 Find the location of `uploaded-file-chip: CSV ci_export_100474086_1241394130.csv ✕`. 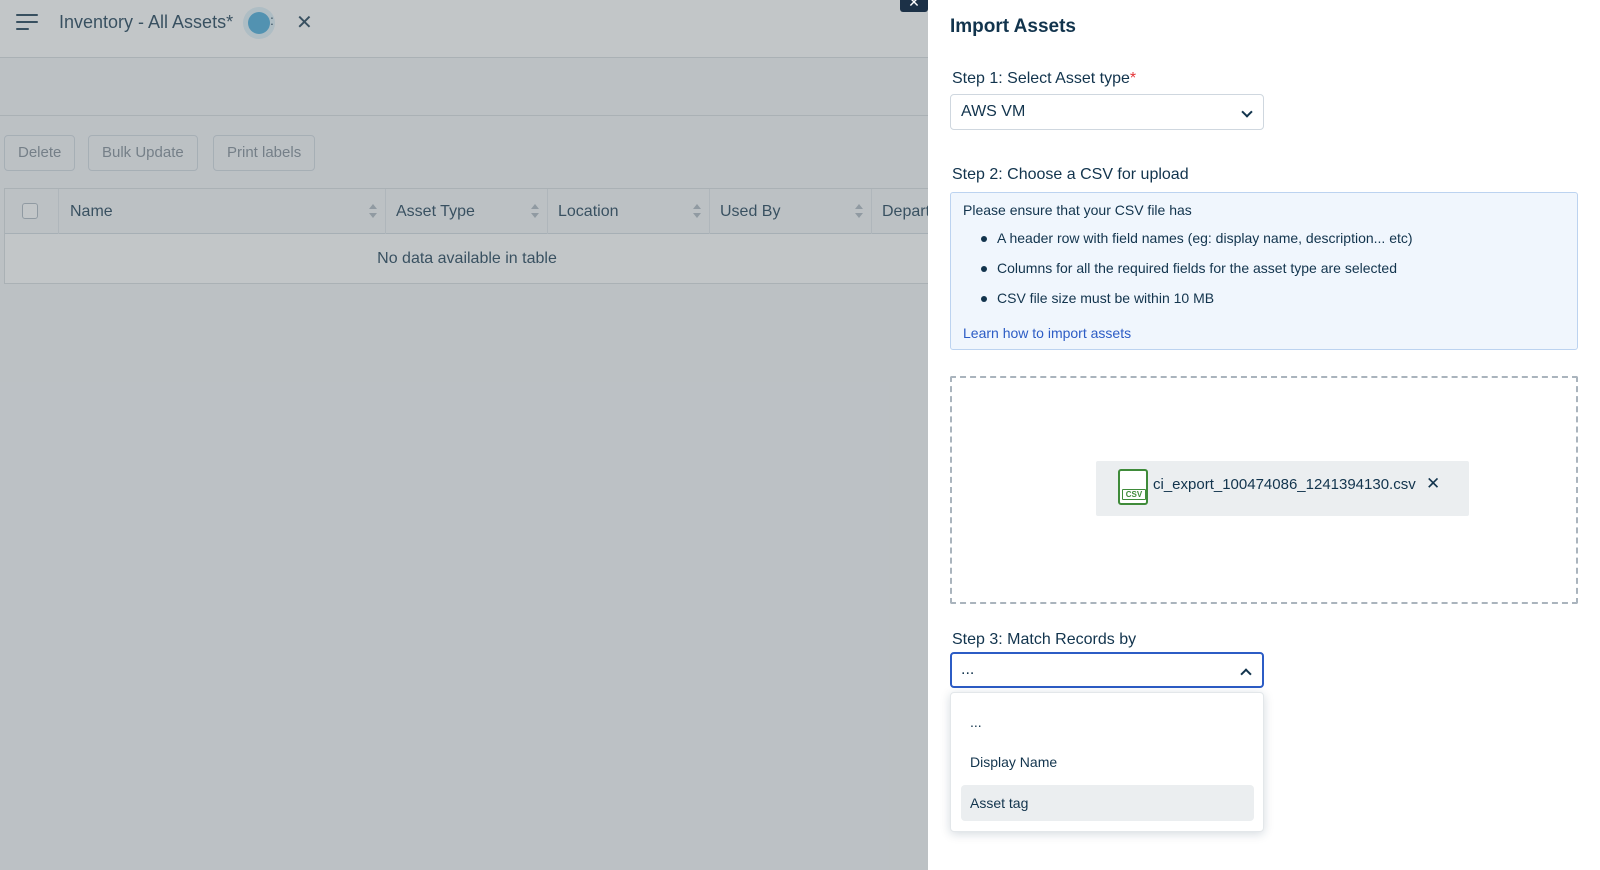

uploaded-file-chip: CSV ci_export_100474086_1241394130.csv ✕ is located at coordinates (1282, 488).